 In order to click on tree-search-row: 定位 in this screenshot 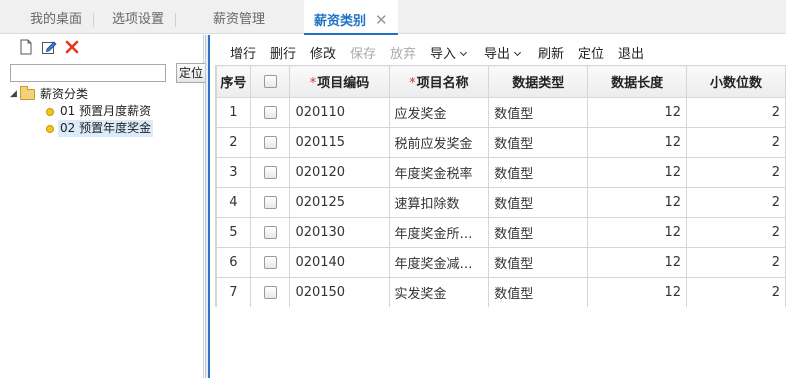, I will do `click(108, 73)`.